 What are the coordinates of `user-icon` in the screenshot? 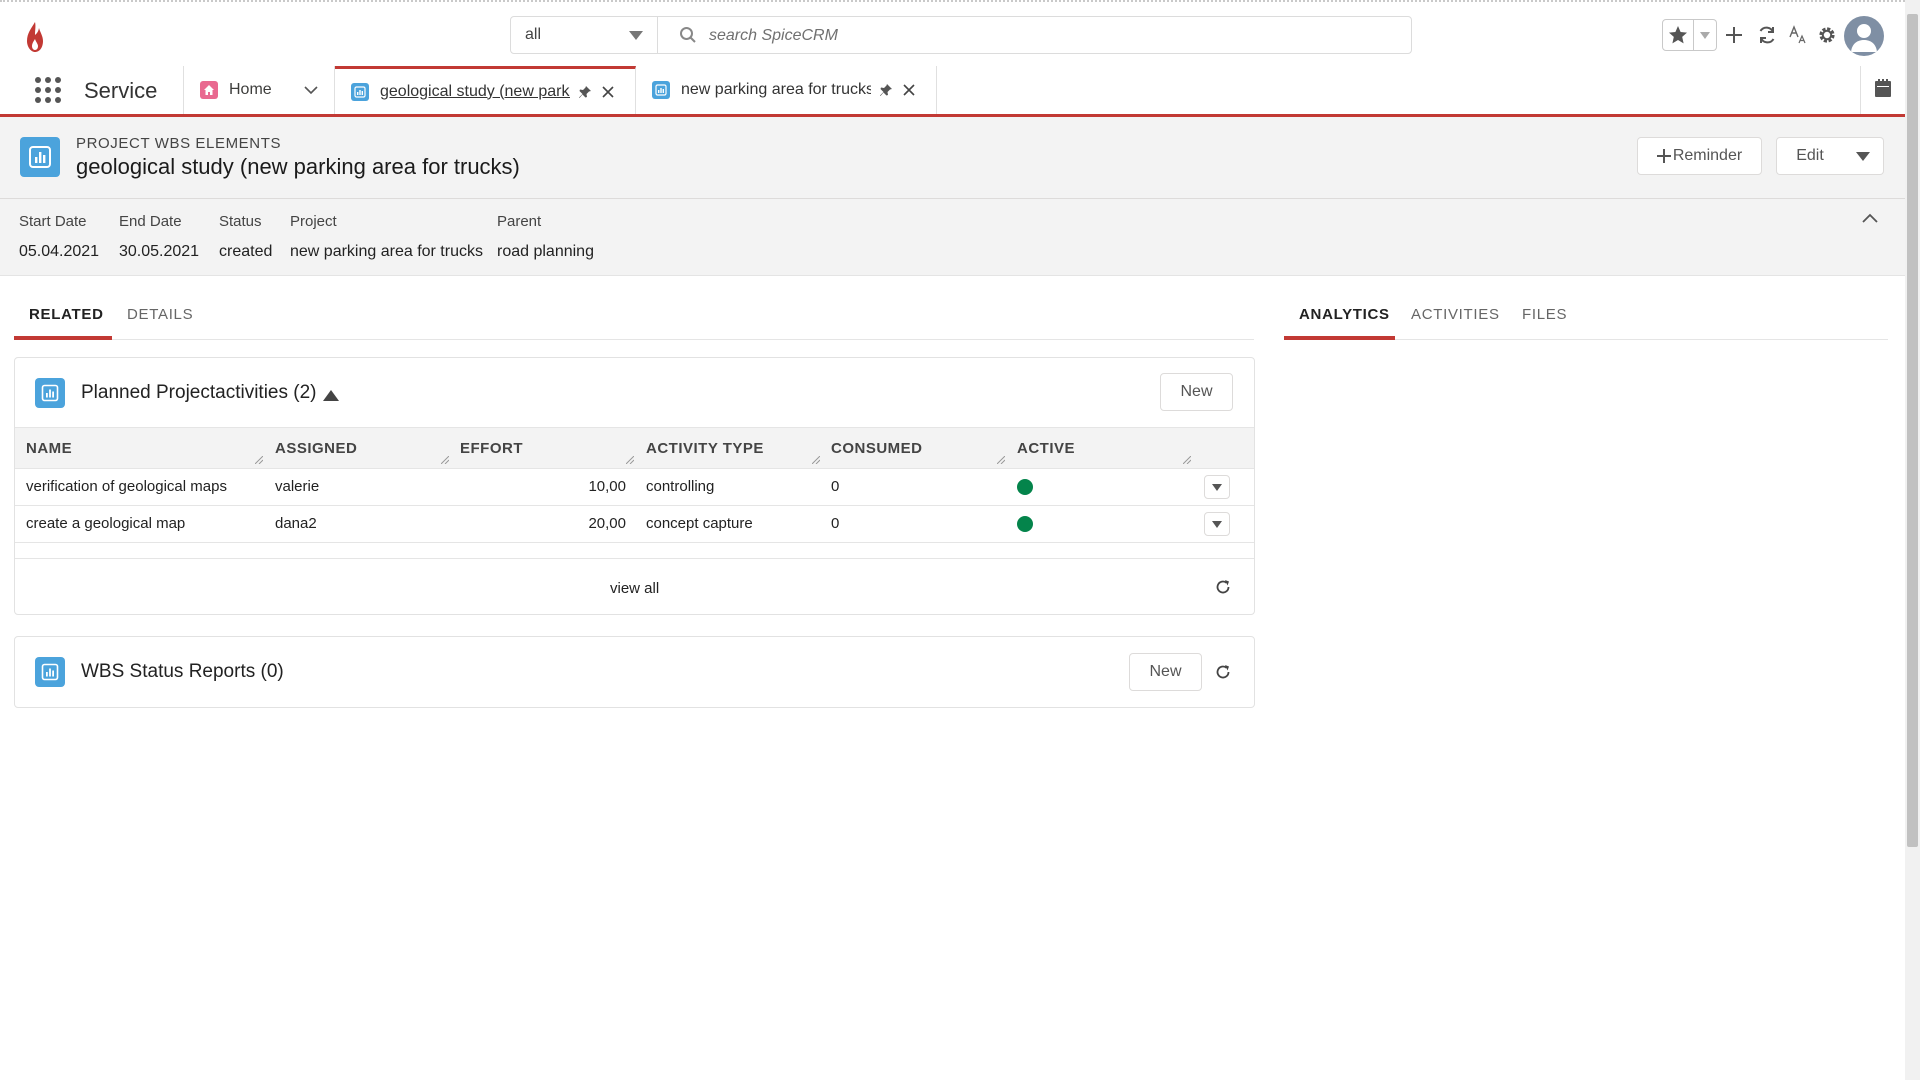 It's located at (1864, 36).